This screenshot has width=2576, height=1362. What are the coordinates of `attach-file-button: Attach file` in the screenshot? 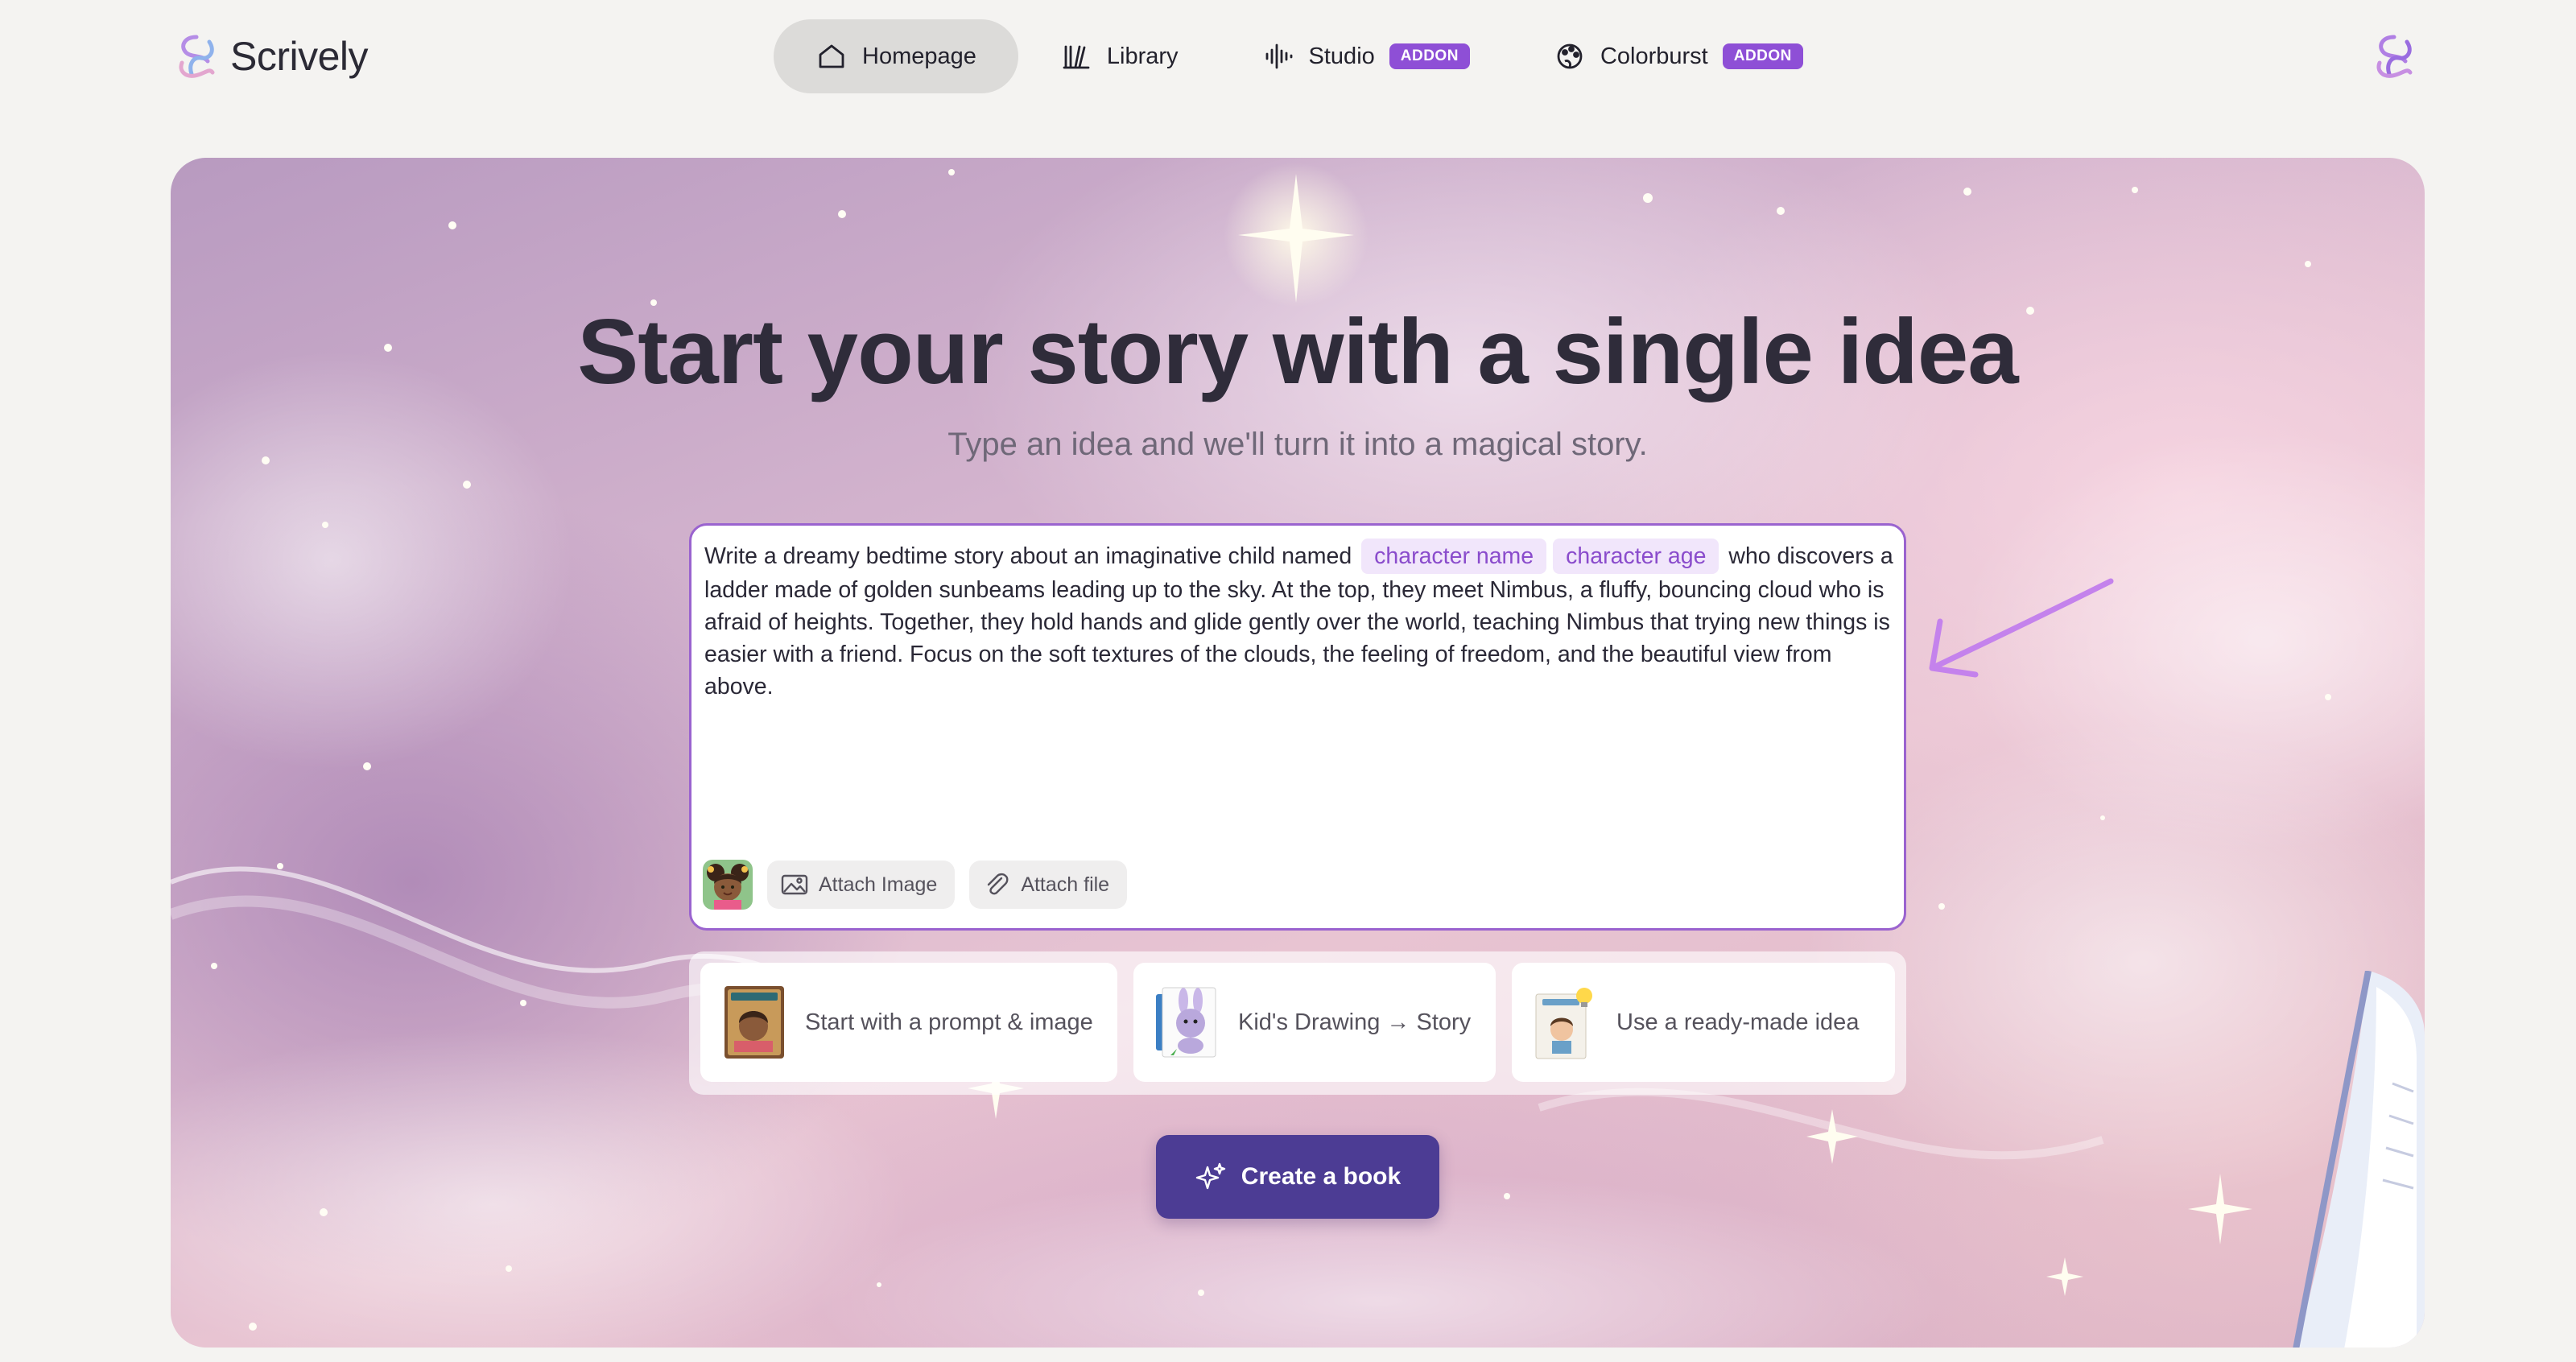 It's located at (1048, 885).